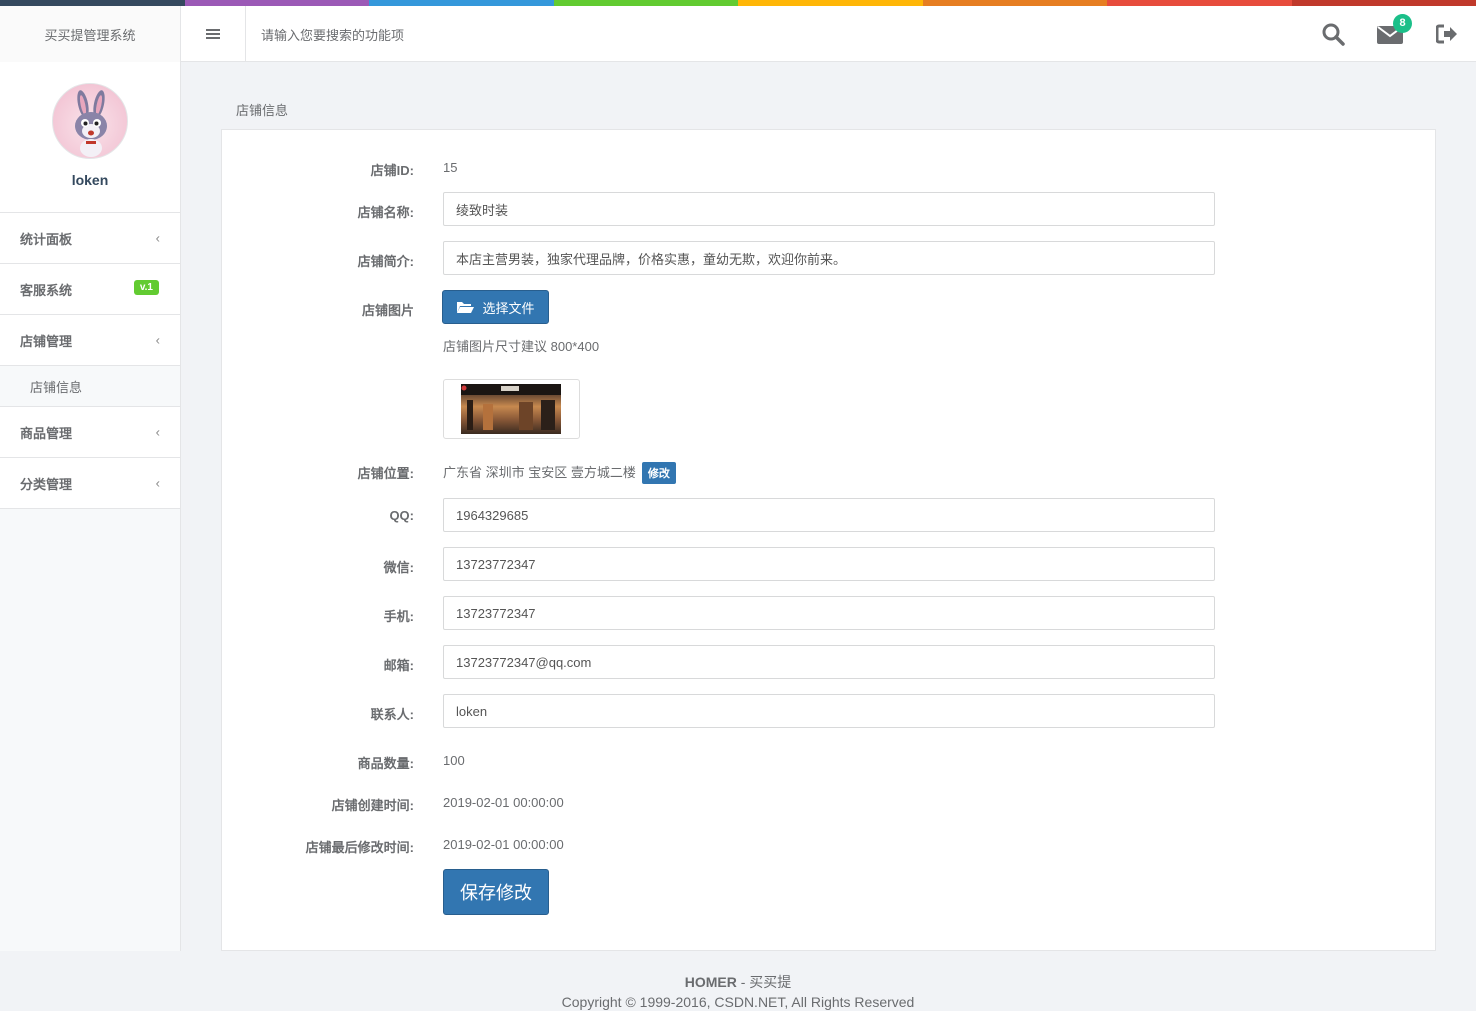 The image size is (1476, 1011). I want to click on hamburger-icon, so click(213, 34).